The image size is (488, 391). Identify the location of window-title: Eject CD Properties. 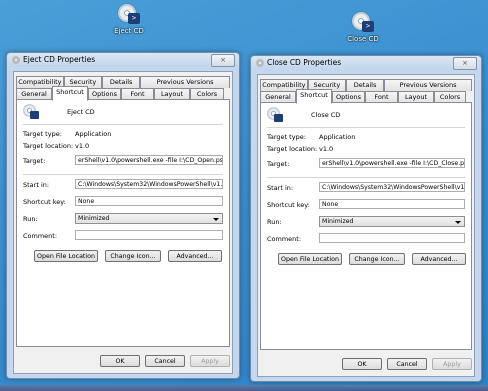
(59, 59).